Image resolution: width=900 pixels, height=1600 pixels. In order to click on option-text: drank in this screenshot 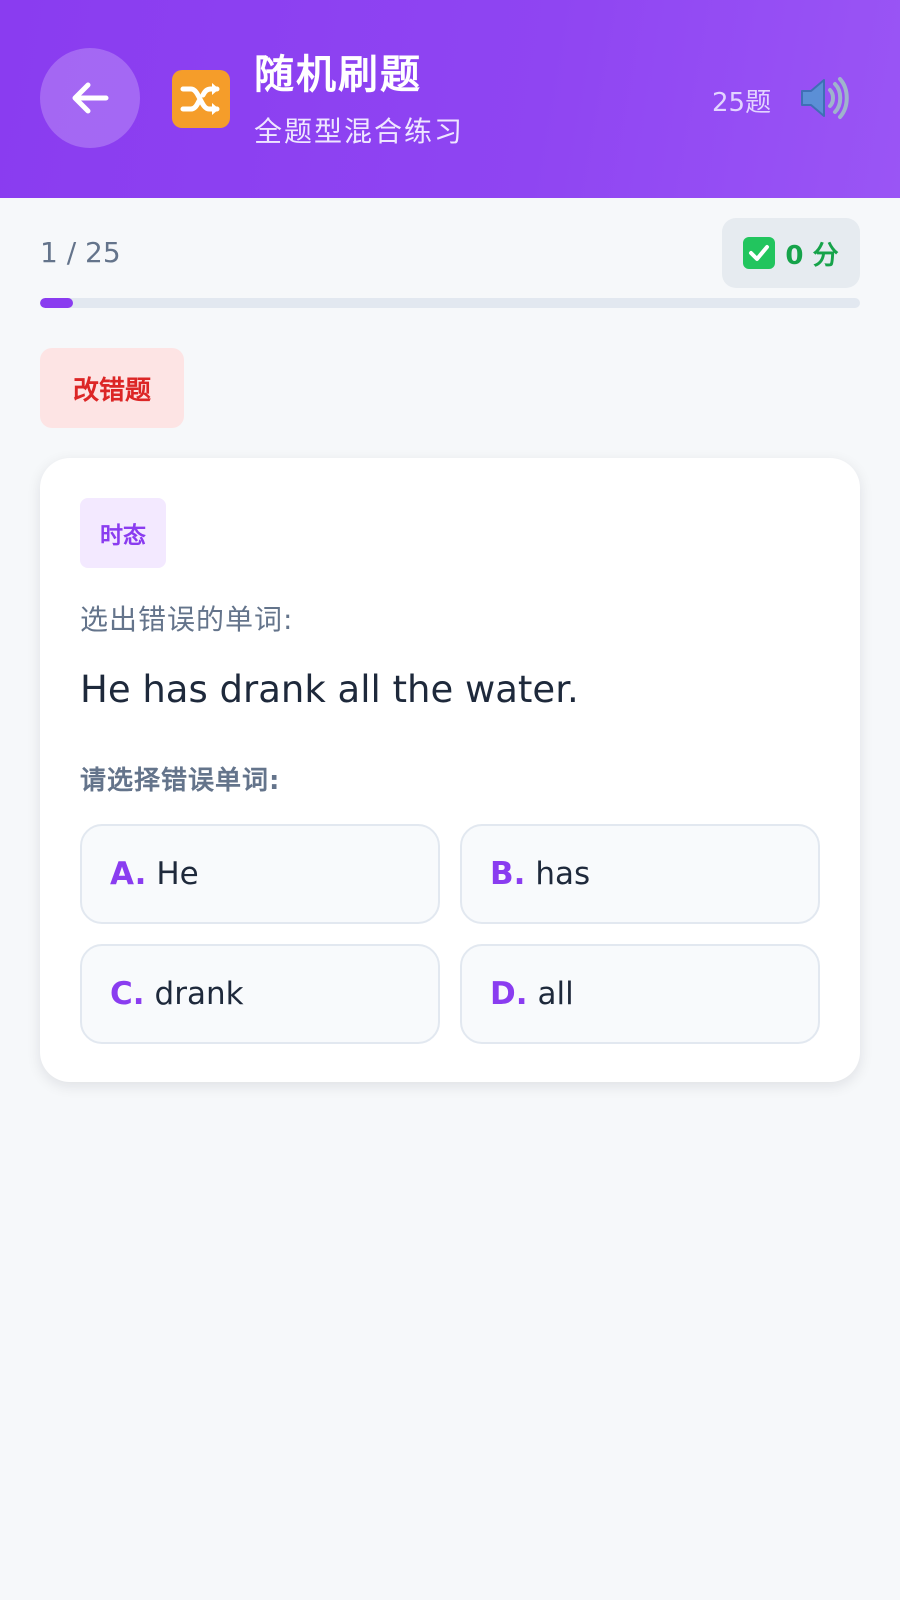, I will do `click(199, 994)`.